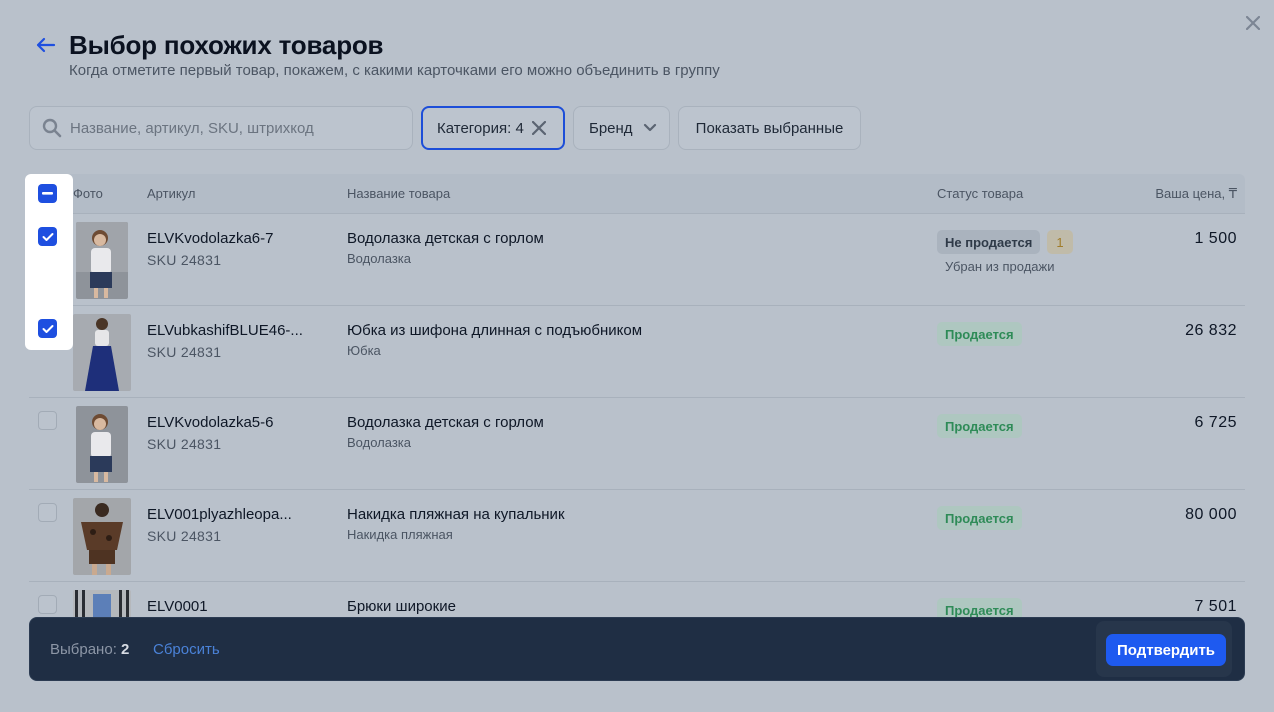  What do you see at coordinates (456, 514) in the screenshot?
I see `product-name: Накидка пляжная на купальник` at bounding box center [456, 514].